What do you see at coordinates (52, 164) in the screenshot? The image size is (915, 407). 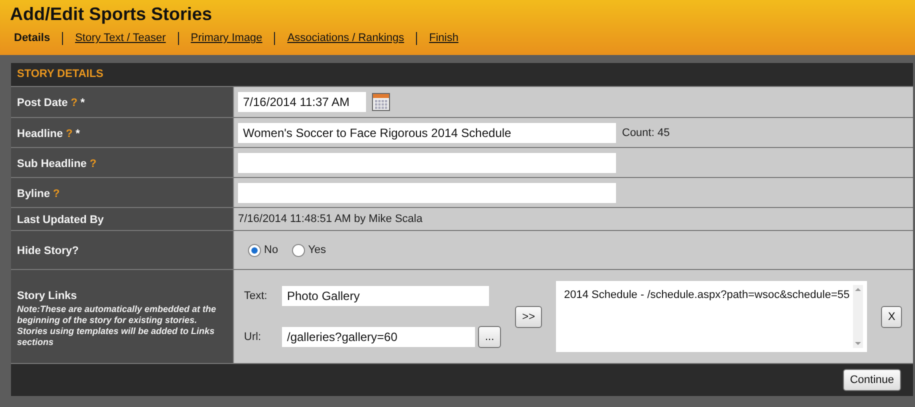 I see `field-label: Sub Headline` at bounding box center [52, 164].